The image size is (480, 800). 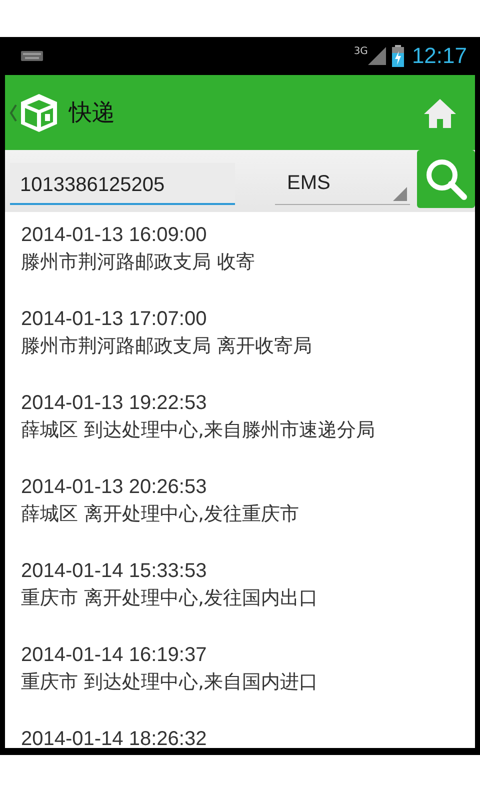 I want to click on event-time: 2014-01-13 19:22:53, so click(x=114, y=403).